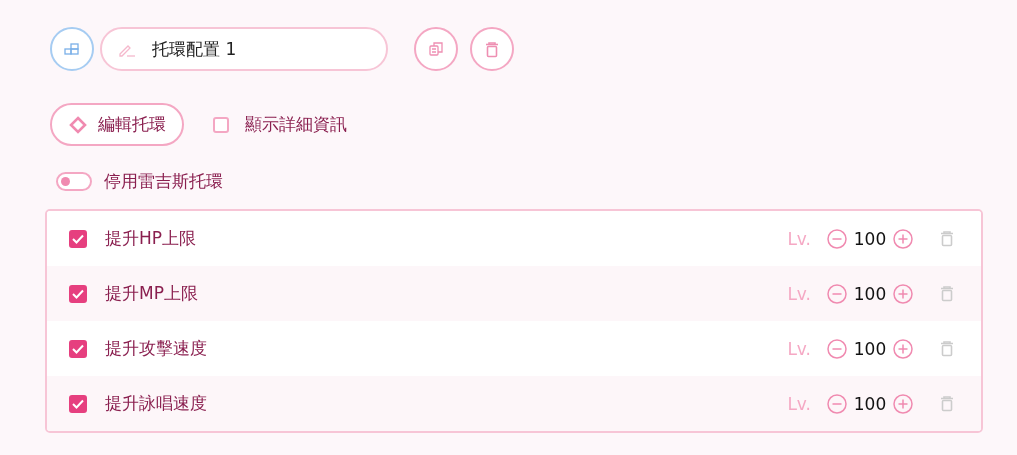 Image resolution: width=1017 pixels, height=455 pixels. I want to click on edit-rings-button: 編輯托環, so click(117, 124).